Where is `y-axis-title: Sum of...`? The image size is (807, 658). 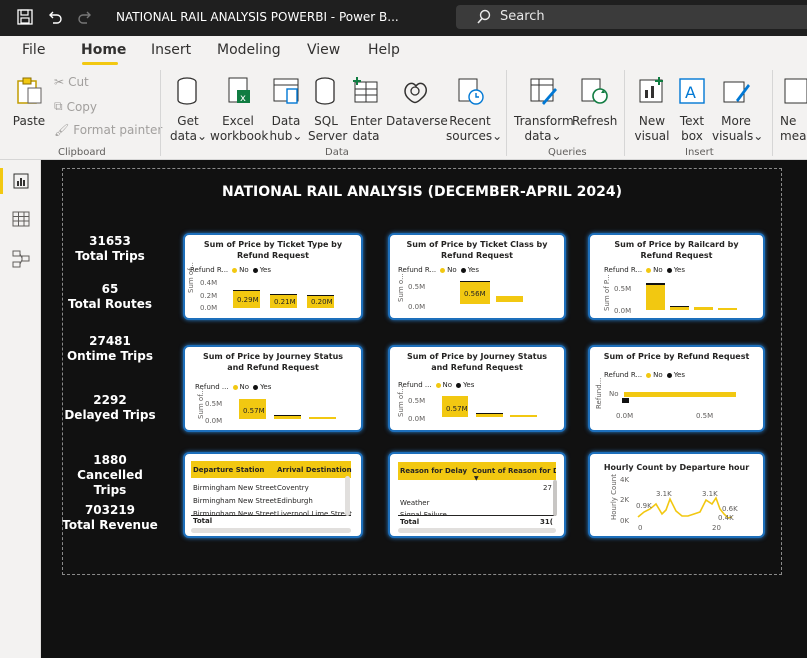 y-axis-title: Sum of... is located at coordinates (191, 277).